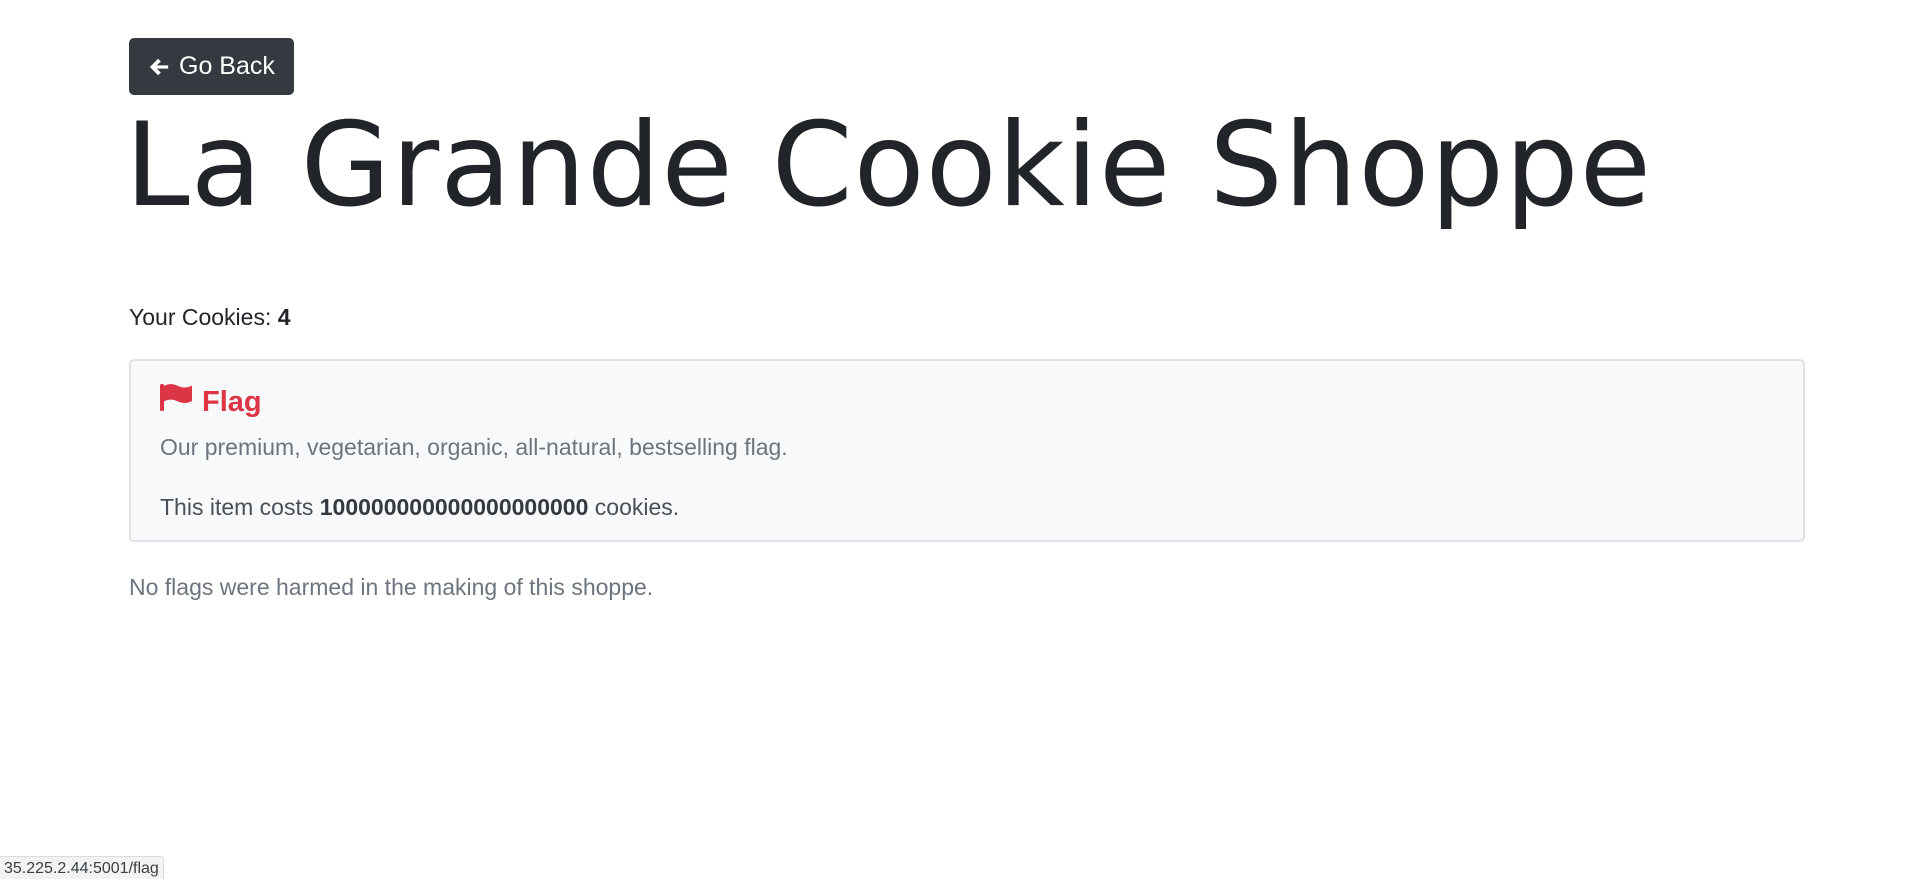  Describe the element at coordinates (232, 401) in the screenshot. I see `flag-item-name: Flag` at that location.